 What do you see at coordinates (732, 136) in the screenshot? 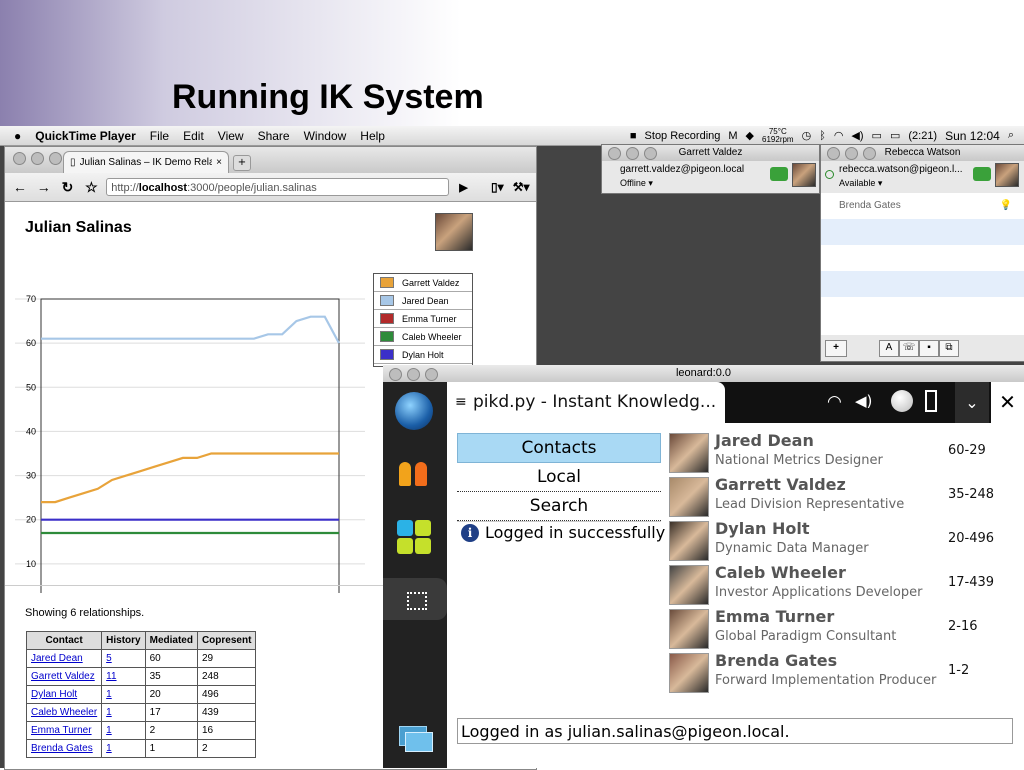
I see `mail-icon: M` at bounding box center [732, 136].